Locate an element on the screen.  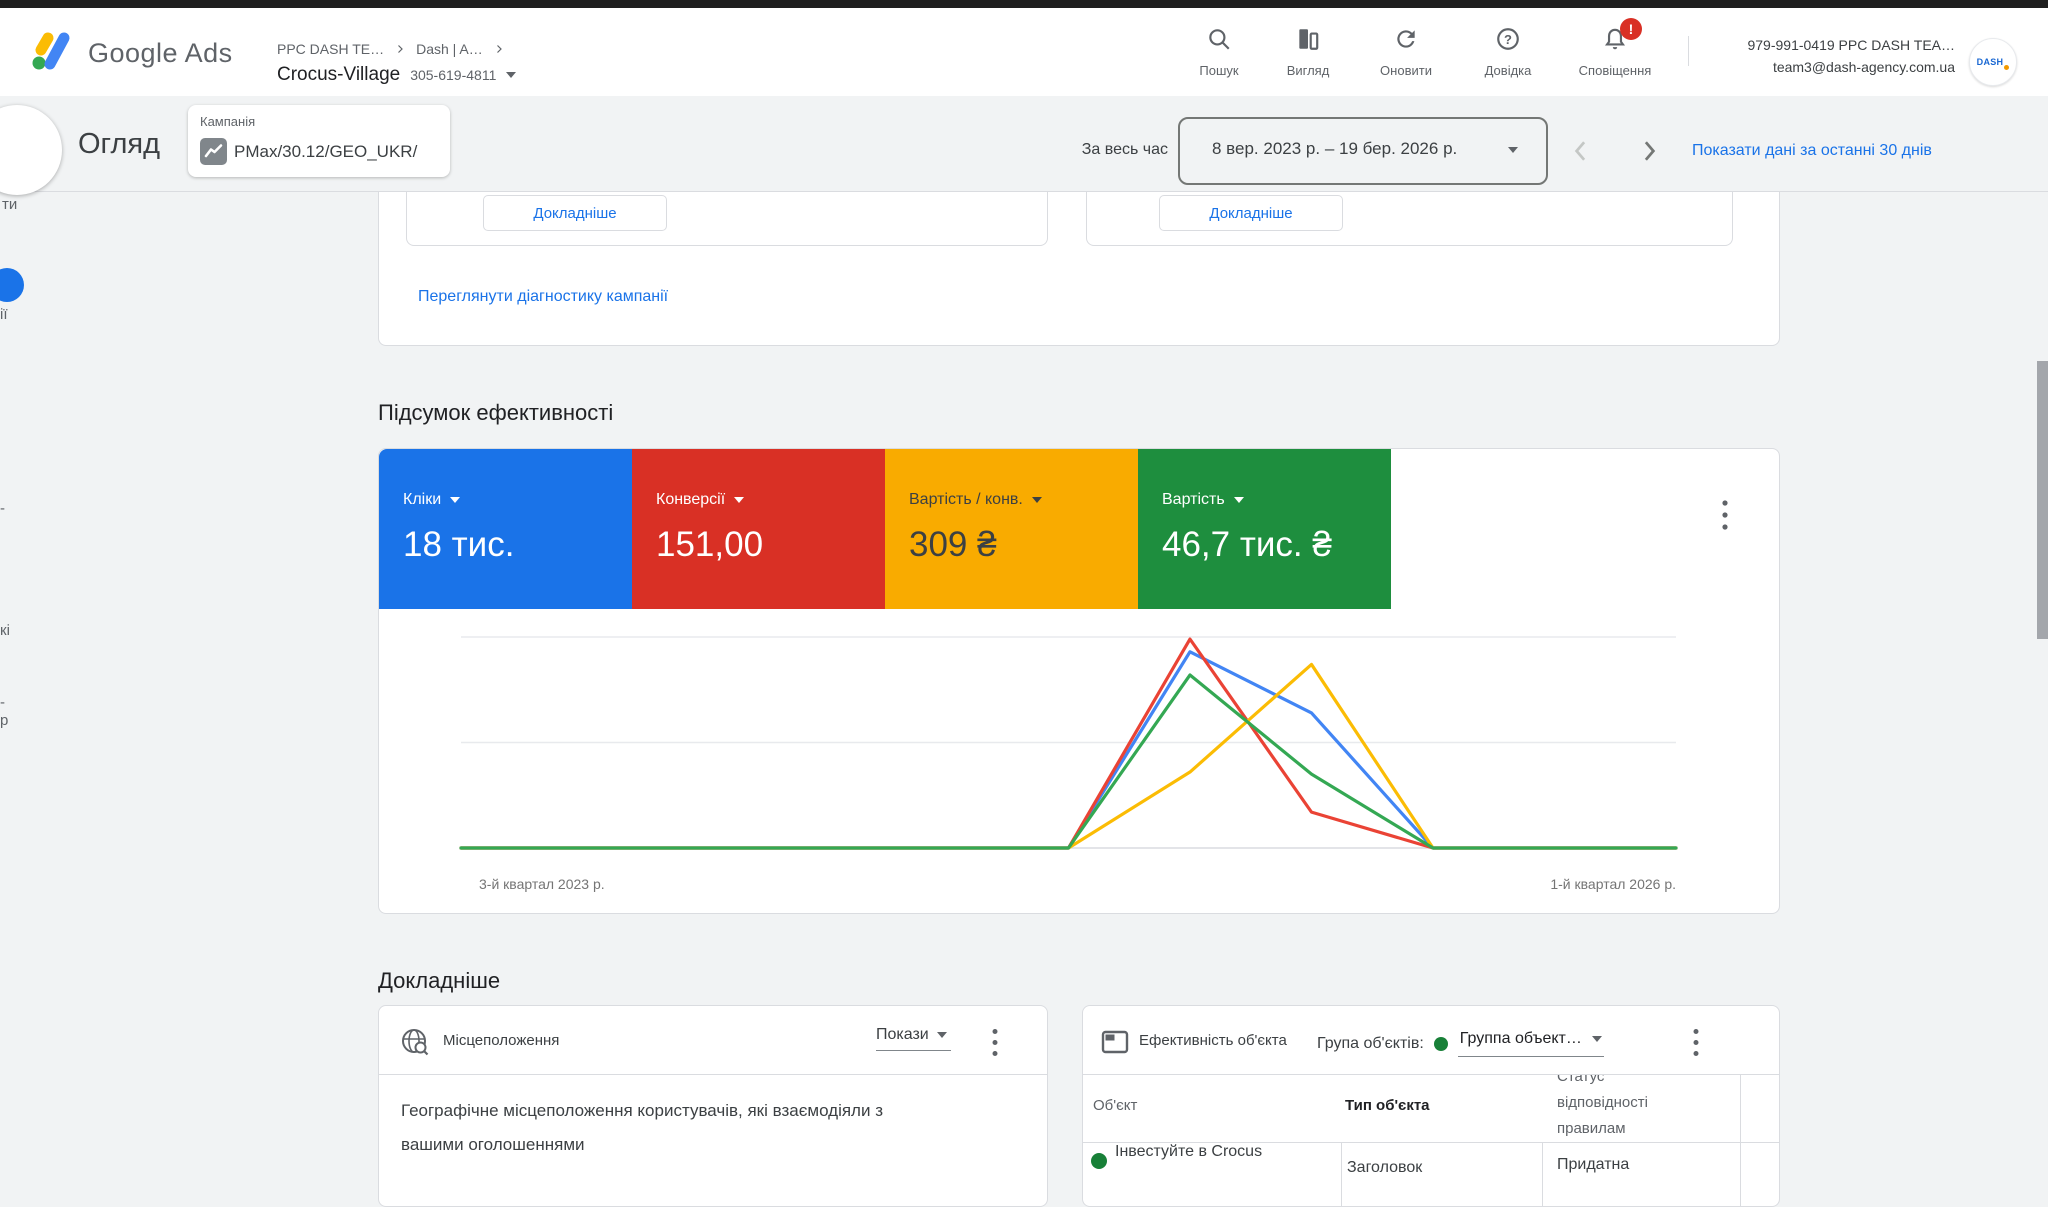
metric-tile-cost-per-conversion: Вартість / конв. 309 ₴ is located at coordinates (1011, 529).